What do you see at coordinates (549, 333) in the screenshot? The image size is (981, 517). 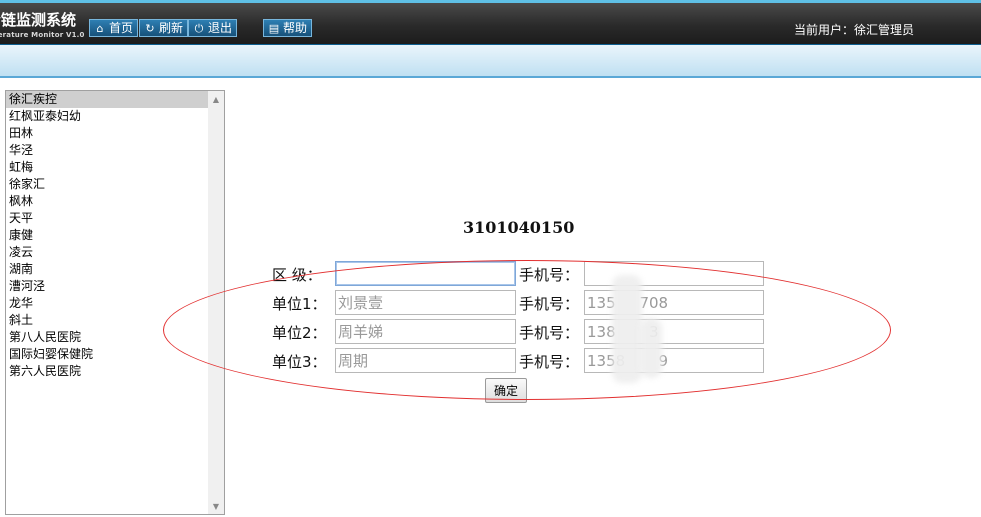 I see `unit2-phone-label: 手机号：` at bounding box center [549, 333].